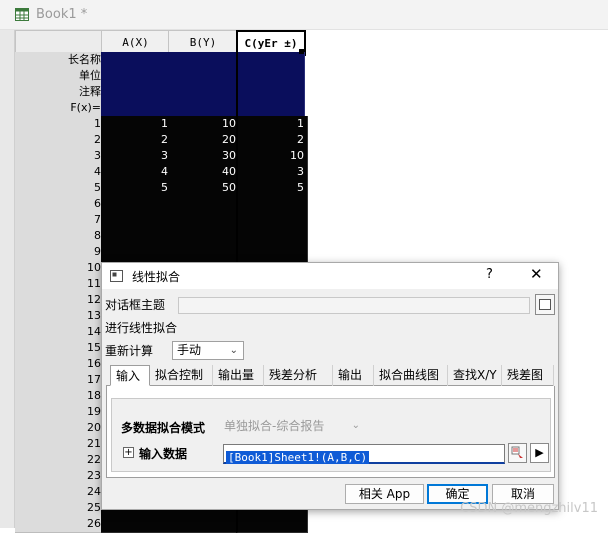  I want to click on row-number: 9, so click(60, 252).